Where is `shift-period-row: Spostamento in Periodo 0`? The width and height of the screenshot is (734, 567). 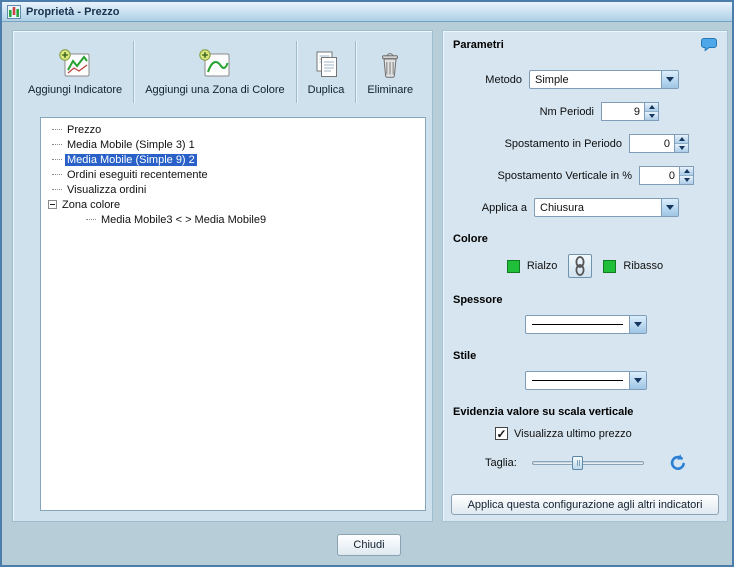 shift-period-row: Spostamento in Periodo 0 is located at coordinates (585, 143).